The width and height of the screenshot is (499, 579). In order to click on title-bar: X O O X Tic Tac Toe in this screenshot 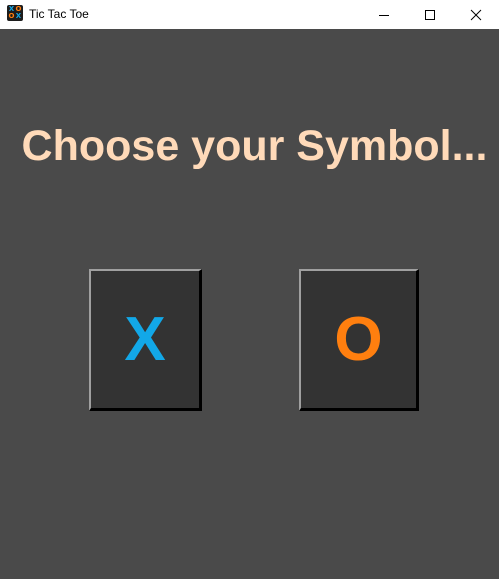, I will do `click(249, 14)`.